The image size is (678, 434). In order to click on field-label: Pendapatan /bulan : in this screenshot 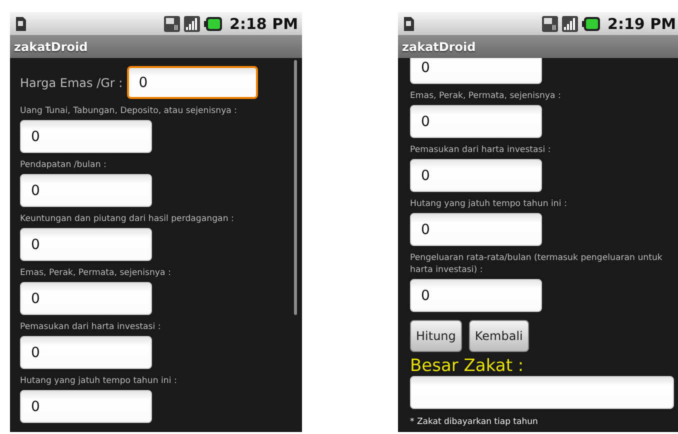, I will do `click(63, 165)`.